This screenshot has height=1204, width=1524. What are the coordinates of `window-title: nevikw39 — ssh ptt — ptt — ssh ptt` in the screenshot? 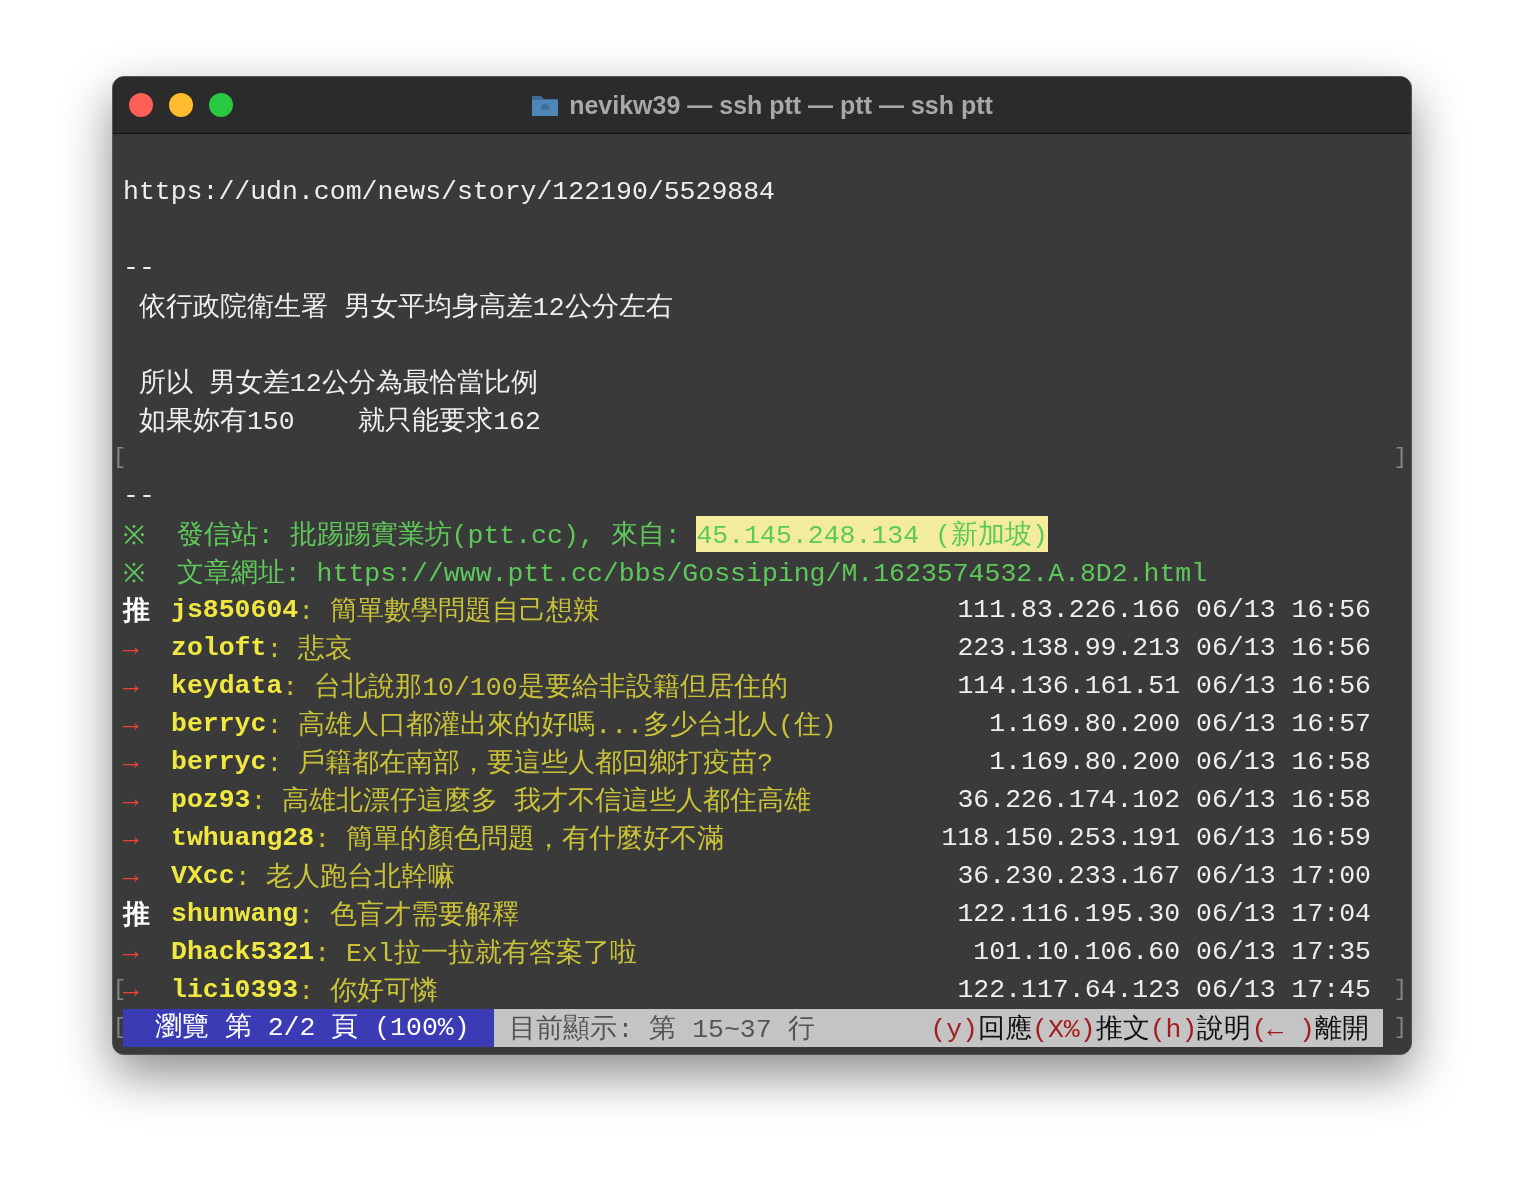 It's located at (781, 105).